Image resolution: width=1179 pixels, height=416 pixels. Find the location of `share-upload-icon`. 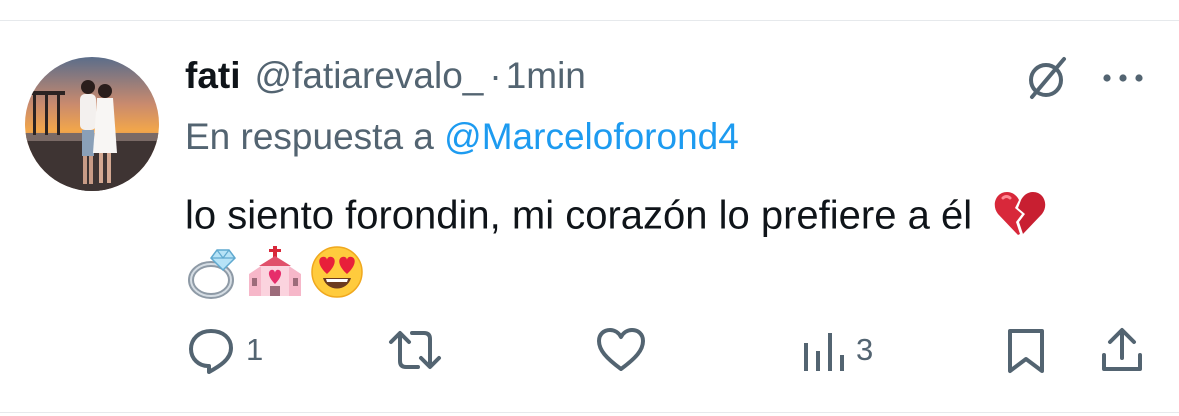

share-upload-icon is located at coordinates (1122, 350).